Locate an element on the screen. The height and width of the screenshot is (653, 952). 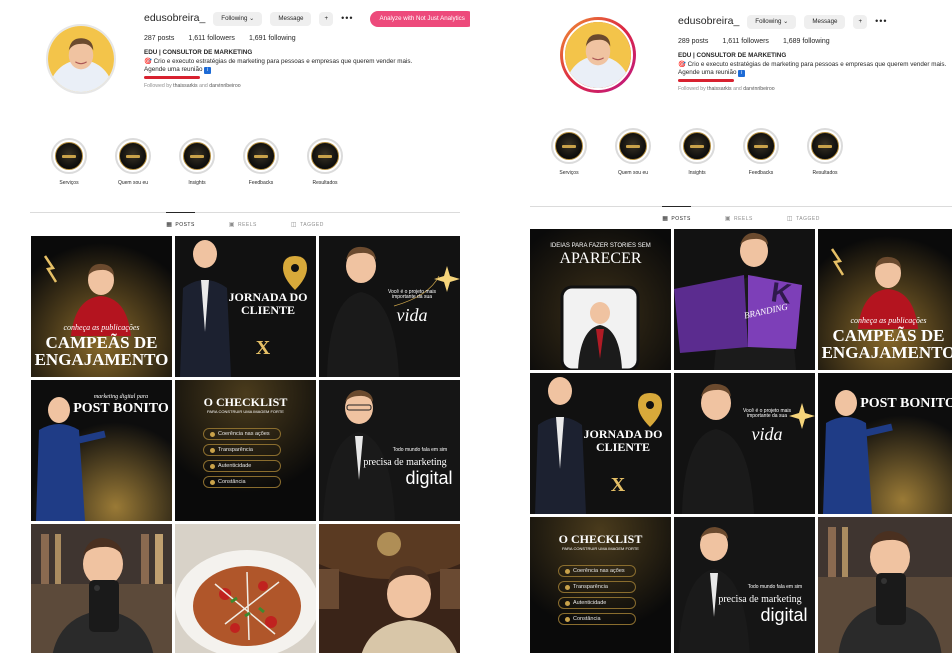
analyze-button: Analyze with Not Just Analytics is located at coordinates (419, 19).